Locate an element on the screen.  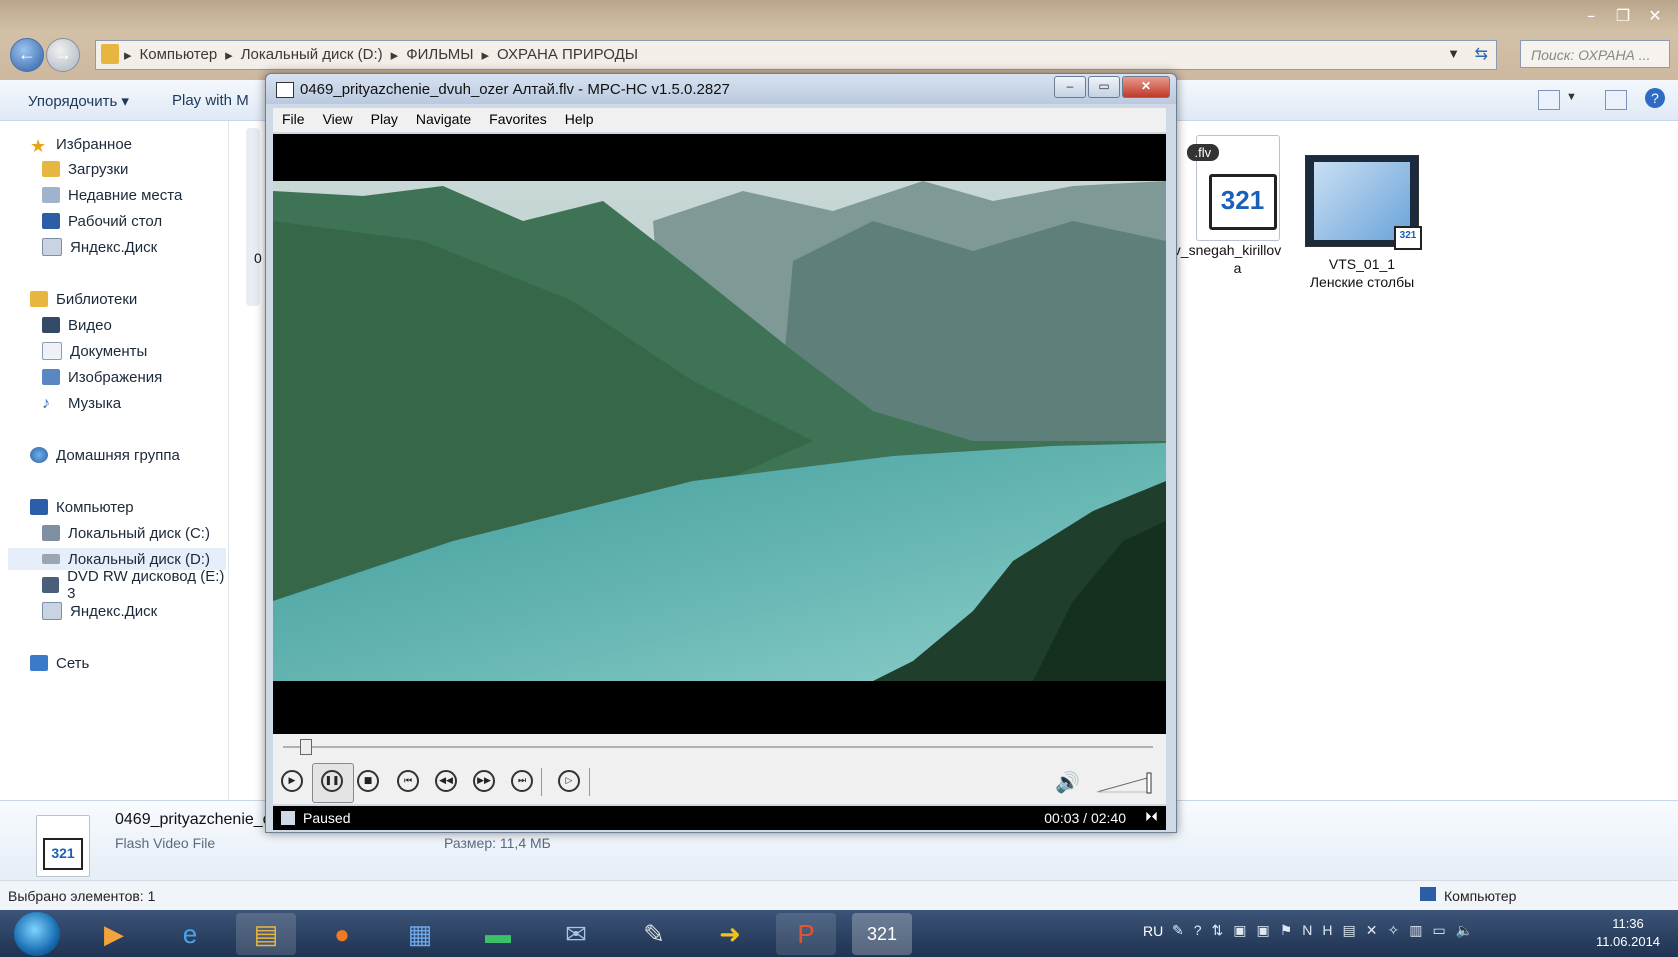
organize-button: Упорядочить ▾ is located at coordinates (78, 101).